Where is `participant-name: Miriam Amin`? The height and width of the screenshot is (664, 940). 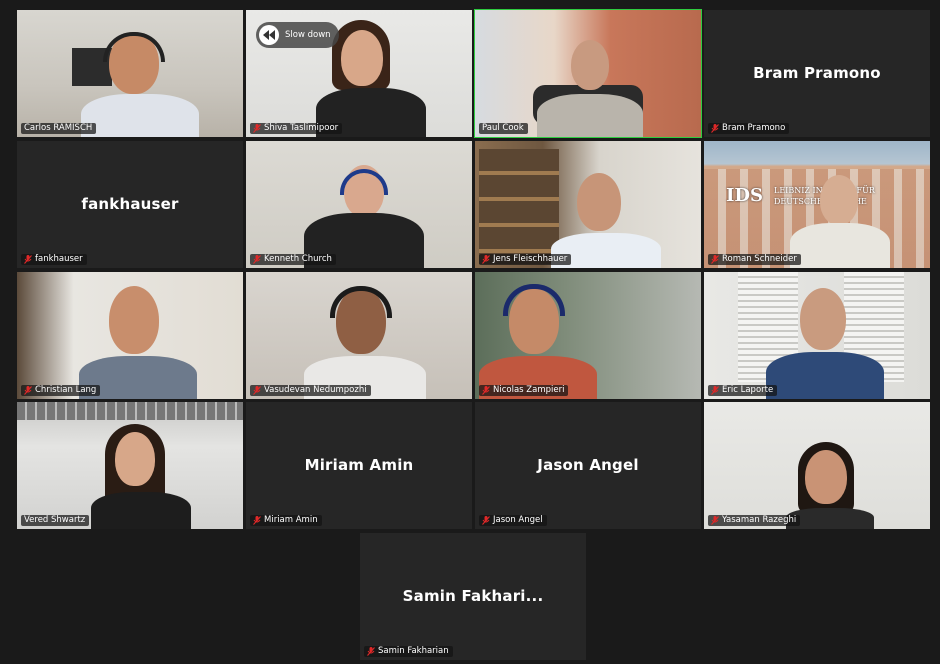
participant-name: Miriam Amin is located at coordinates (291, 520).